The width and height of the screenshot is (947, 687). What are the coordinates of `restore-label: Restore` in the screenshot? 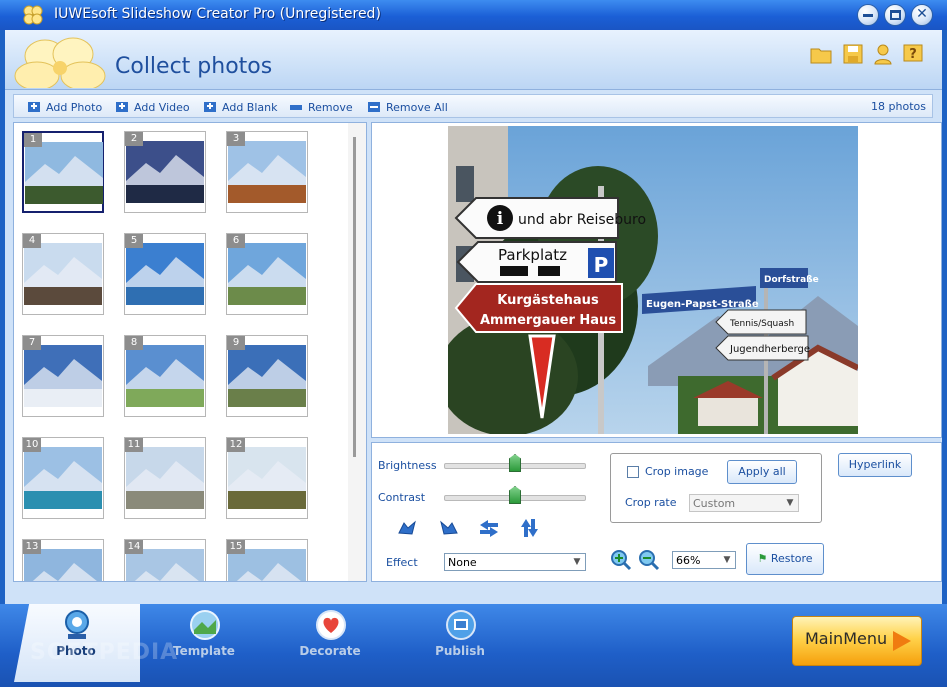 It's located at (791, 558).